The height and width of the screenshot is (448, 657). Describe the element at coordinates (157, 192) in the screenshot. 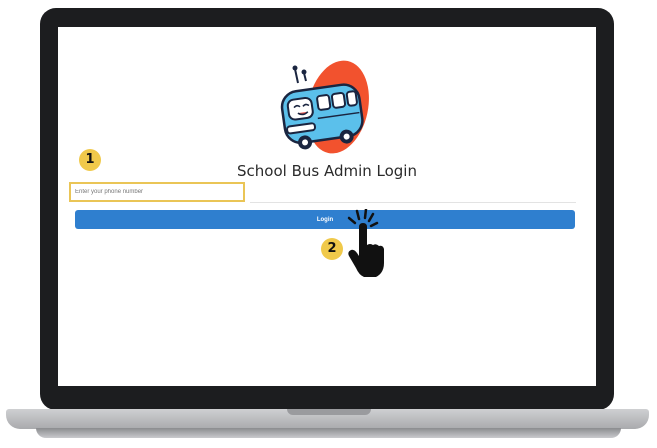

I see `phone-number-input` at that location.